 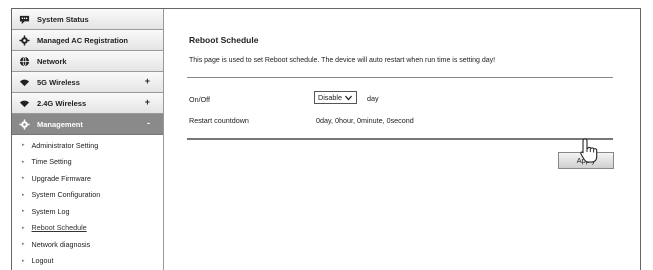 What do you see at coordinates (87, 162) in the screenshot?
I see `submenu-item-time-setting: ▸ Time Setting` at bounding box center [87, 162].